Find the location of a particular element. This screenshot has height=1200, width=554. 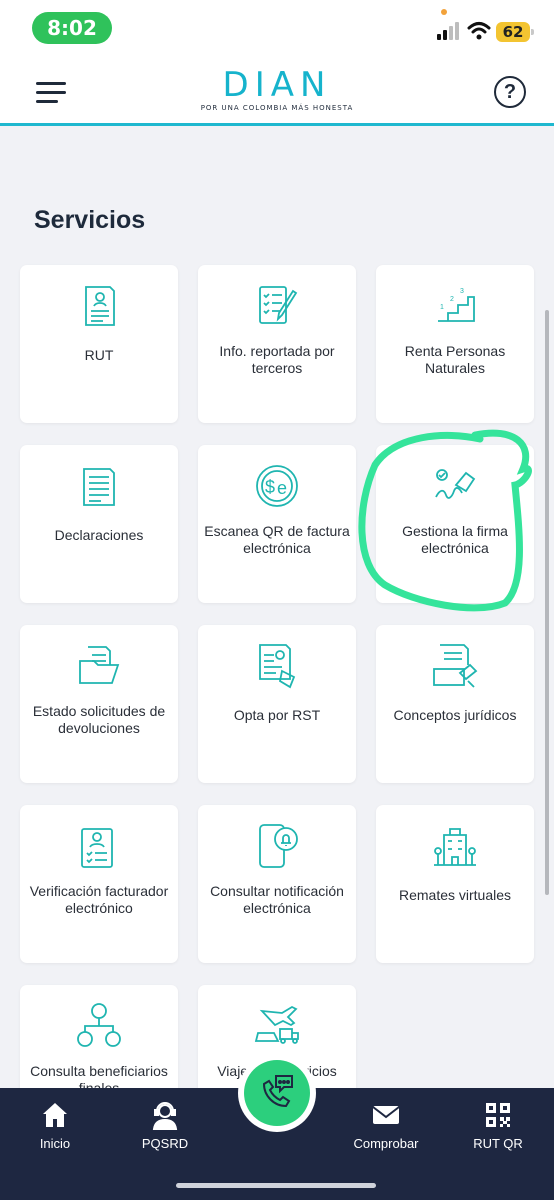

agent-headset-icon is located at coordinates (165, 1116).